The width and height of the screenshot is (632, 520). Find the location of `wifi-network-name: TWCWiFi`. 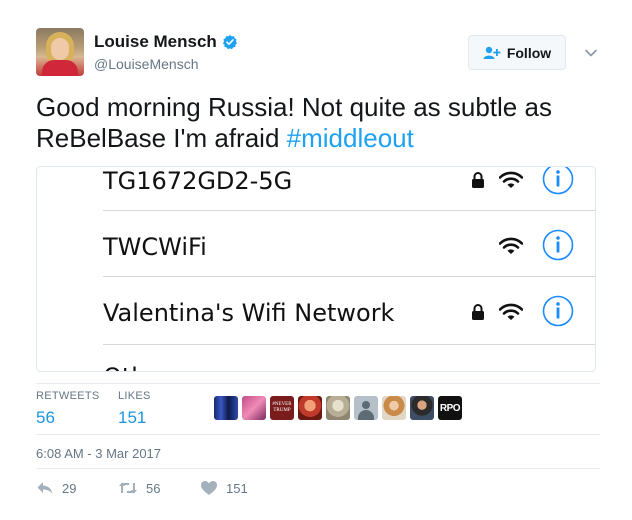

wifi-network-name: TWCWiFi is located at coordinates (155, 247).